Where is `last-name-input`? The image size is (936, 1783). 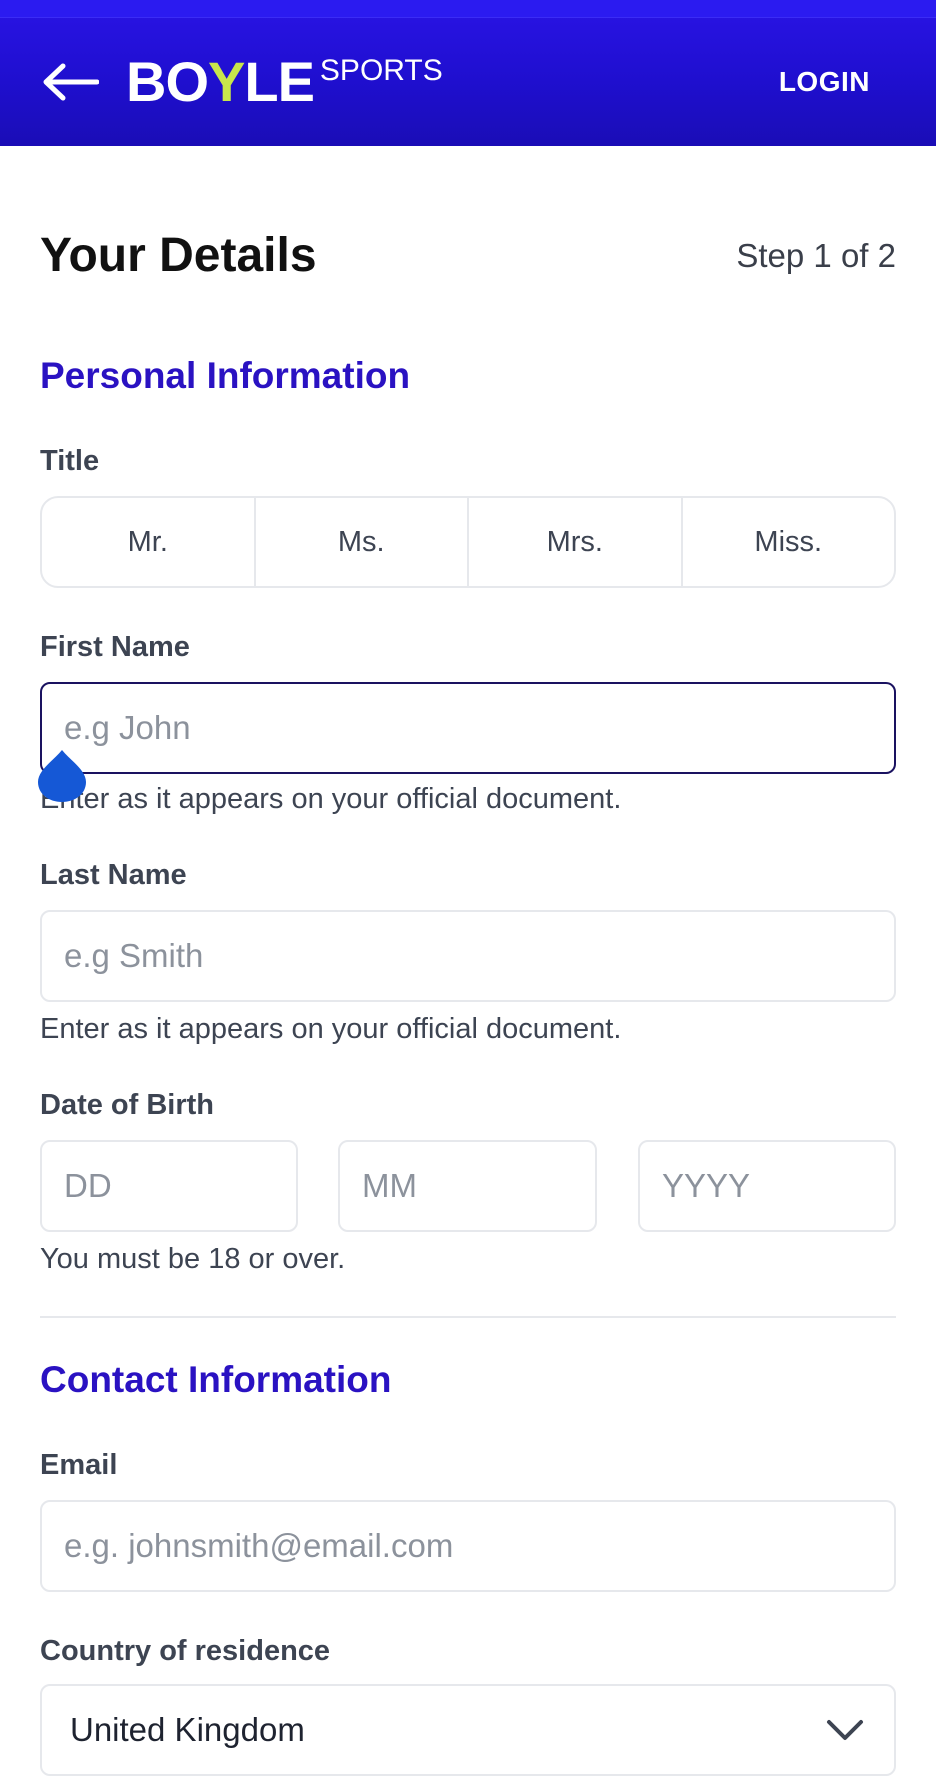 last-name-input is located at coordinates (479, 956).